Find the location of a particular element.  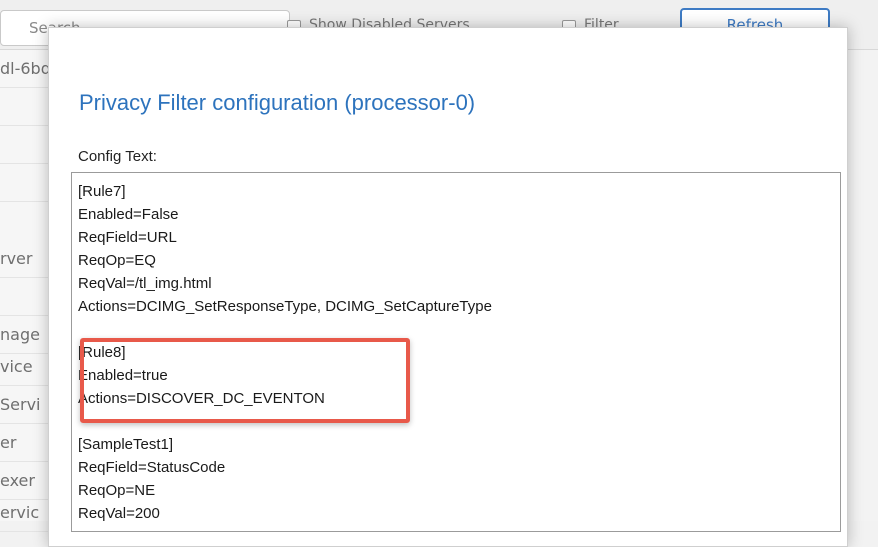

config-line: ReqOp=NE is located at coordinates (117, 490).